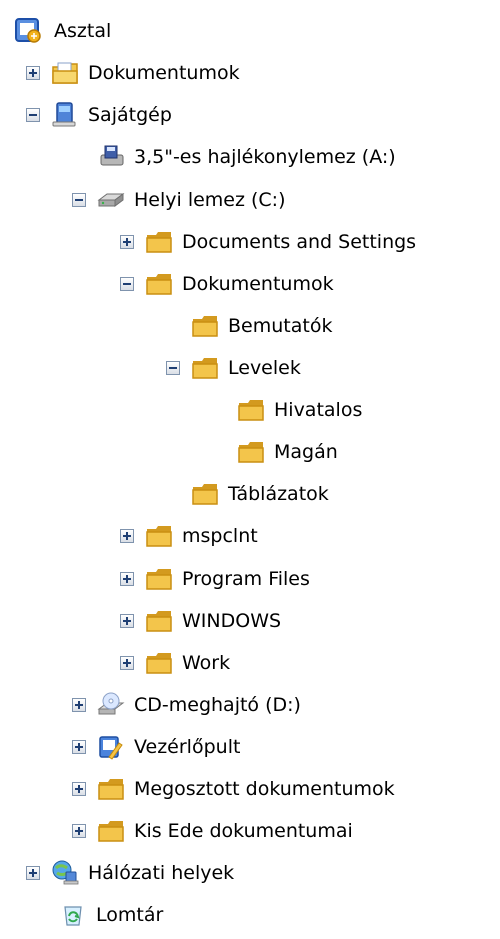  Describe the element at coordinates (130, 115) in the screenshot. I see `tree-item-label: Sajátgép` at that location.